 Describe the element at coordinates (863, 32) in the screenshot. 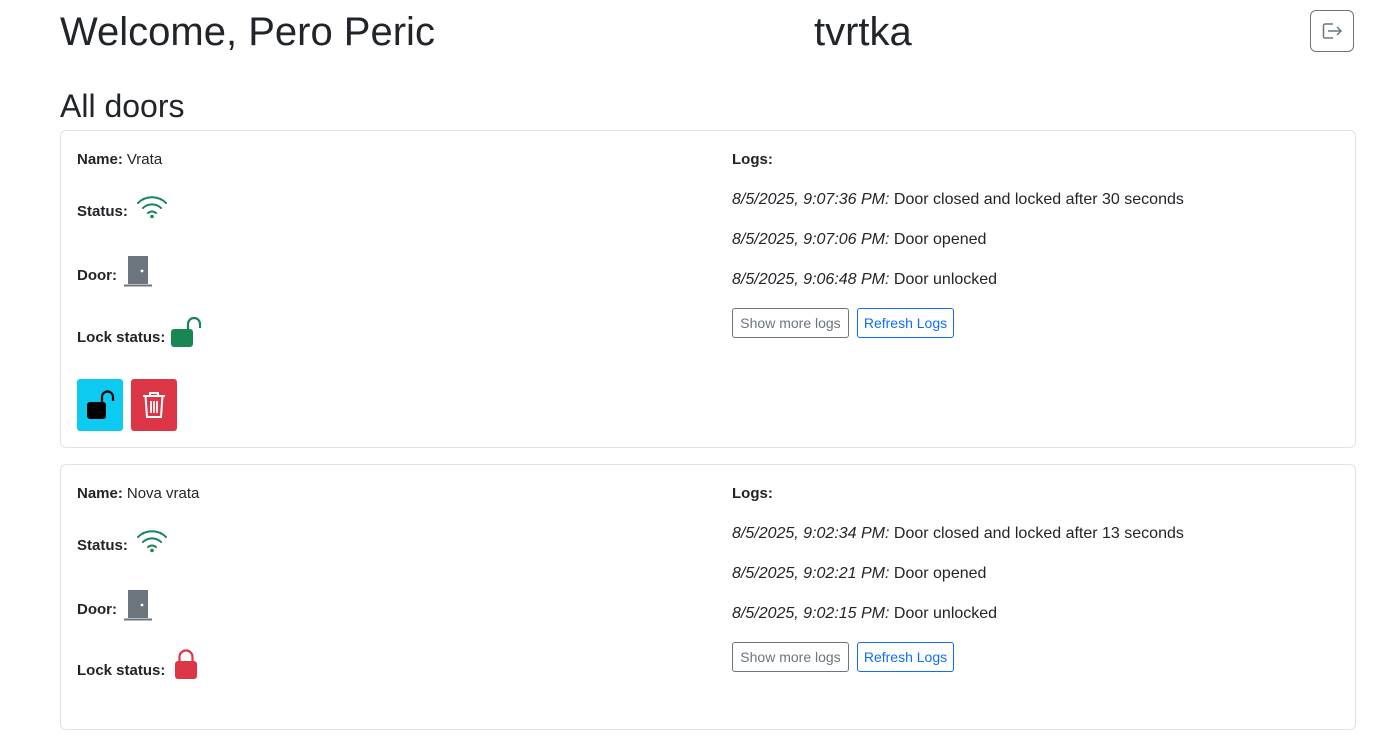

I see `company-name: tvrtka` at that location.